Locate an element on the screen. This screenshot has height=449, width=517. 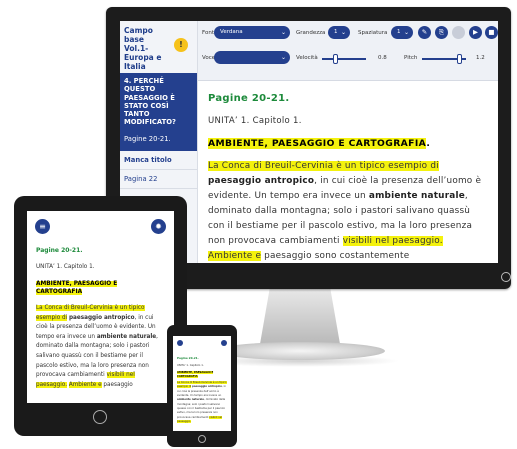
highlight-span: visibili nel paesaggio. is located at coordinates (392, 241).